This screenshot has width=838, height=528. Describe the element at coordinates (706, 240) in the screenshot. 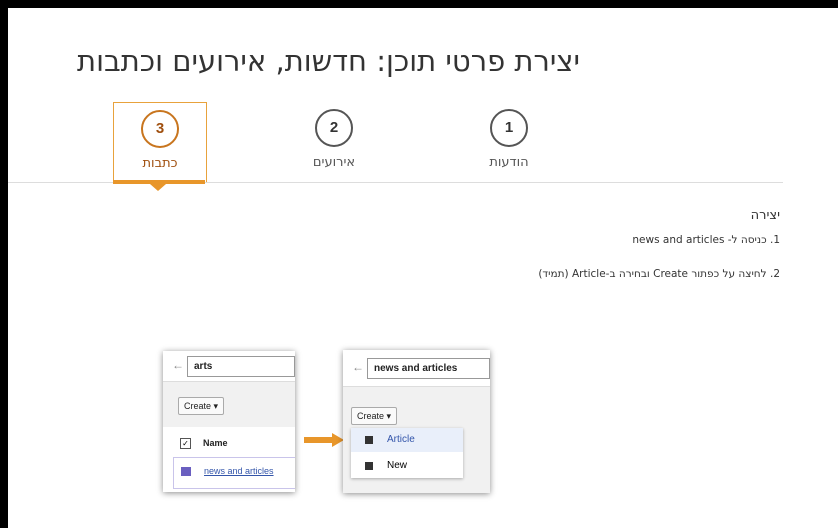

I see `instruction-1: 1. כניסה ל- news and articles` at that location.